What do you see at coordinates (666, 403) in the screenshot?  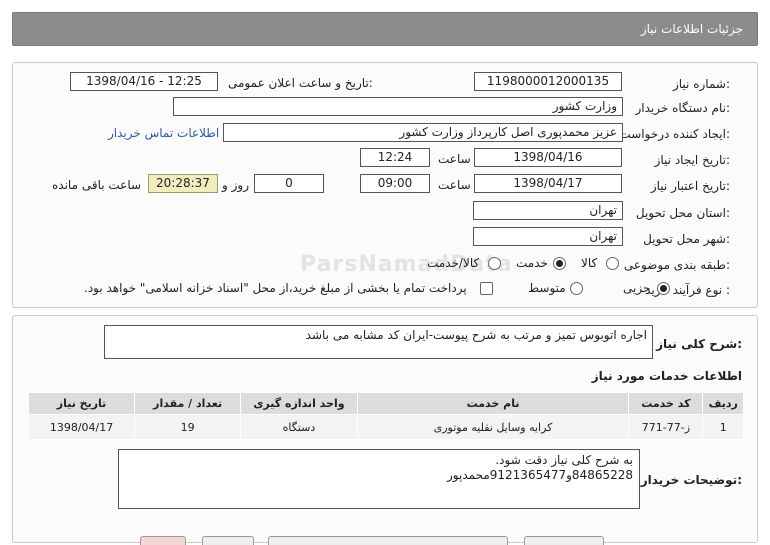 I see `col-code: کد خدمت` at bounding box center [666, 403].